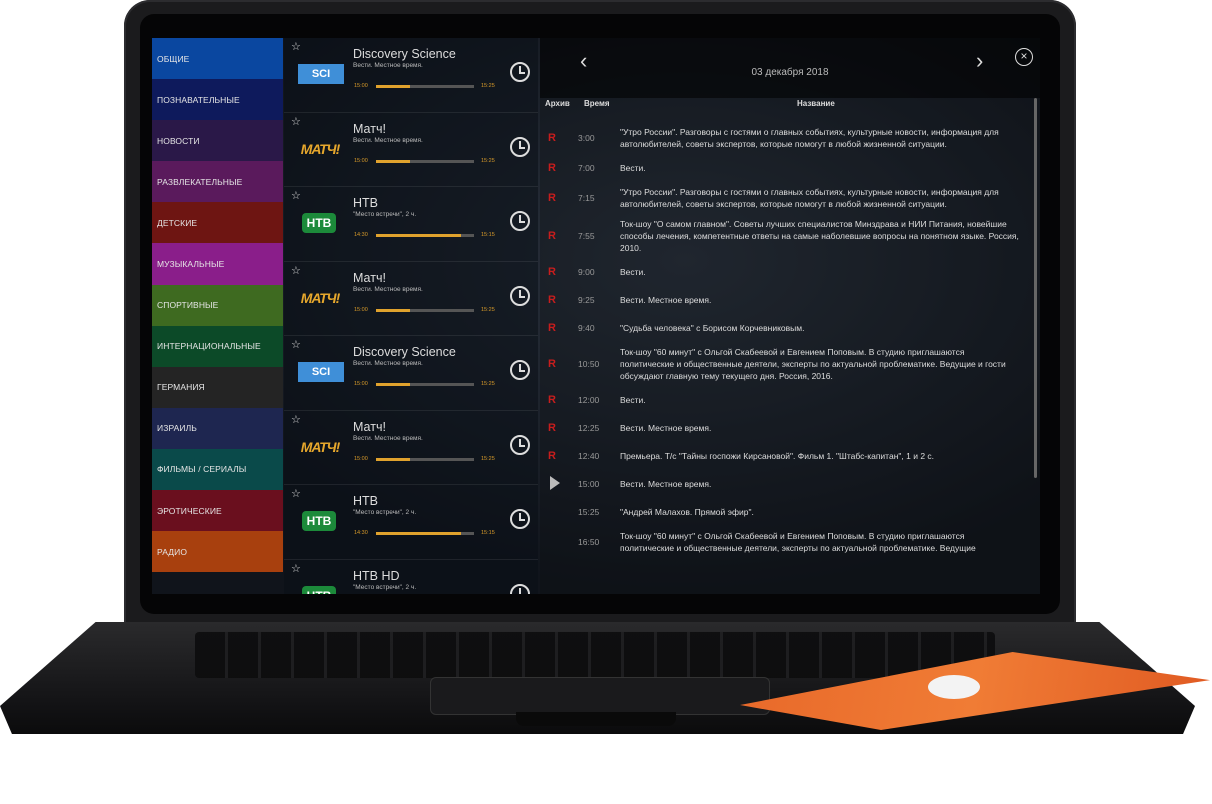 This screenshot has width=1212, height=804. Describe the element at coordinates (319, 521) in the screenshot. I see `channel-logo: НТВ` at that location.